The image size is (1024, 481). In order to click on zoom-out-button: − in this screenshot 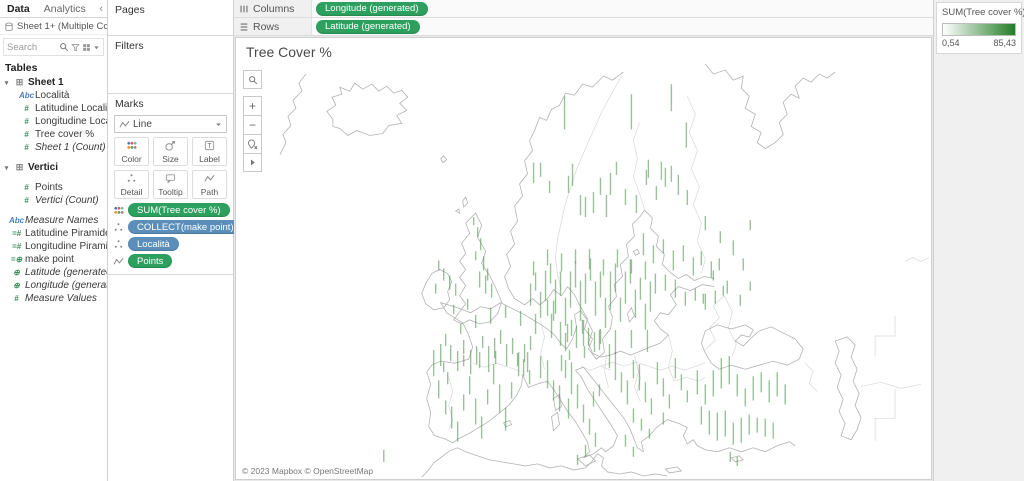, I will do `click(252, 124)`.